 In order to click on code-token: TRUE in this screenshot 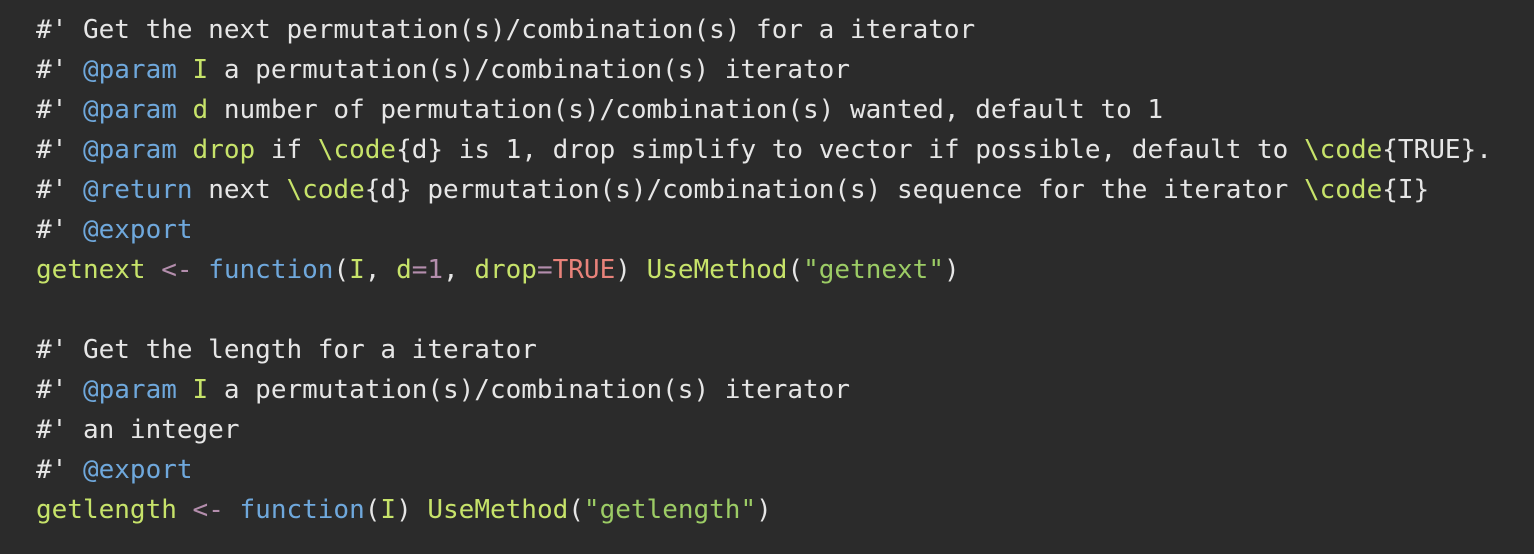, I will do `click(584, 270)`.